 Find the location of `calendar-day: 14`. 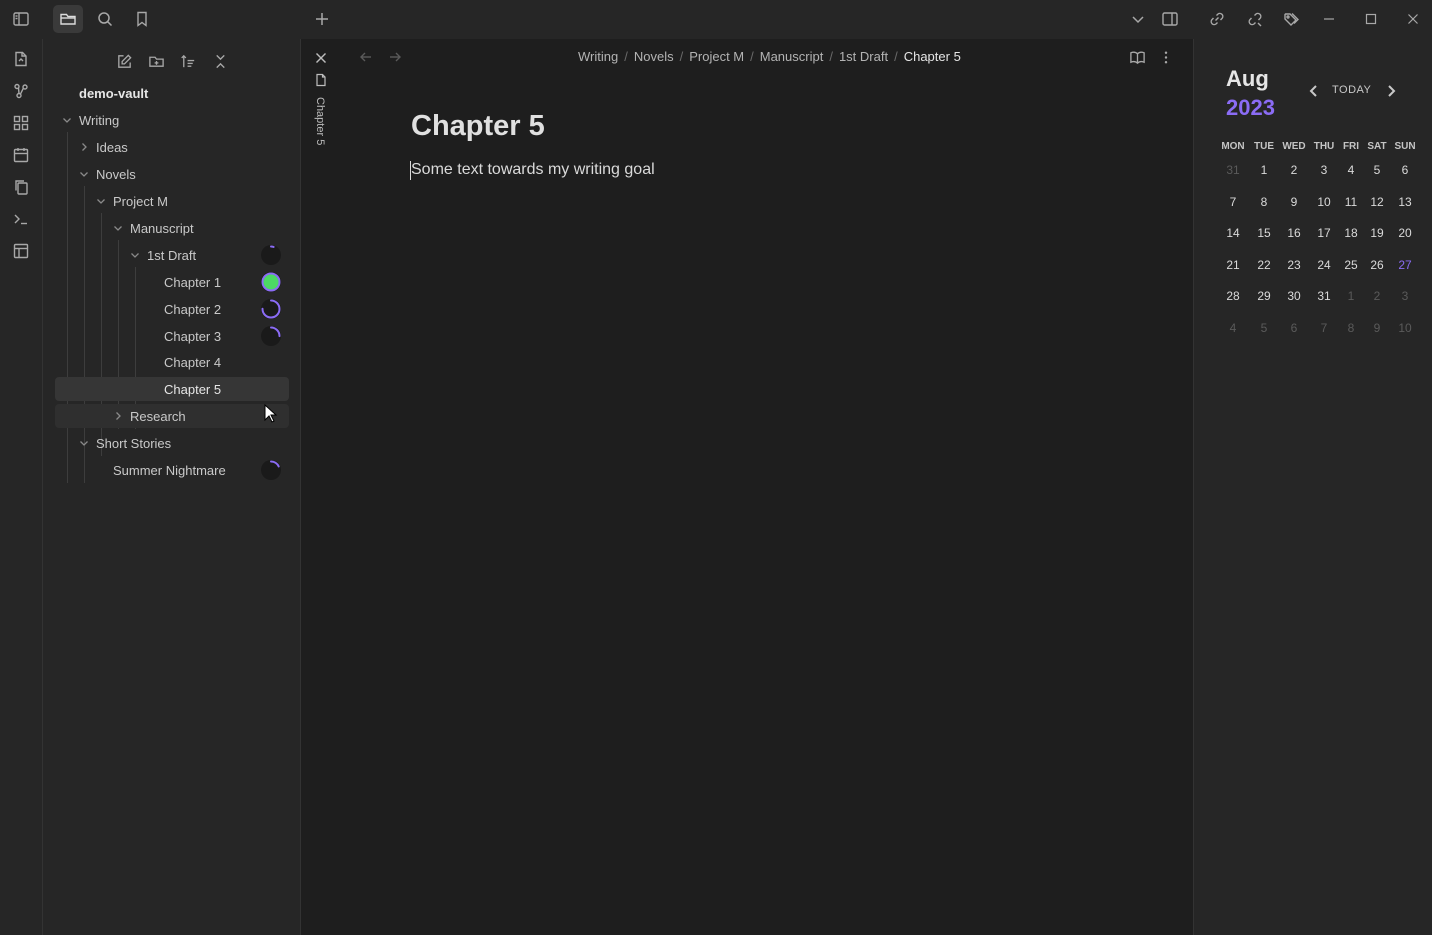

calendar-day: 14 is located at coordinates (1233, 233).